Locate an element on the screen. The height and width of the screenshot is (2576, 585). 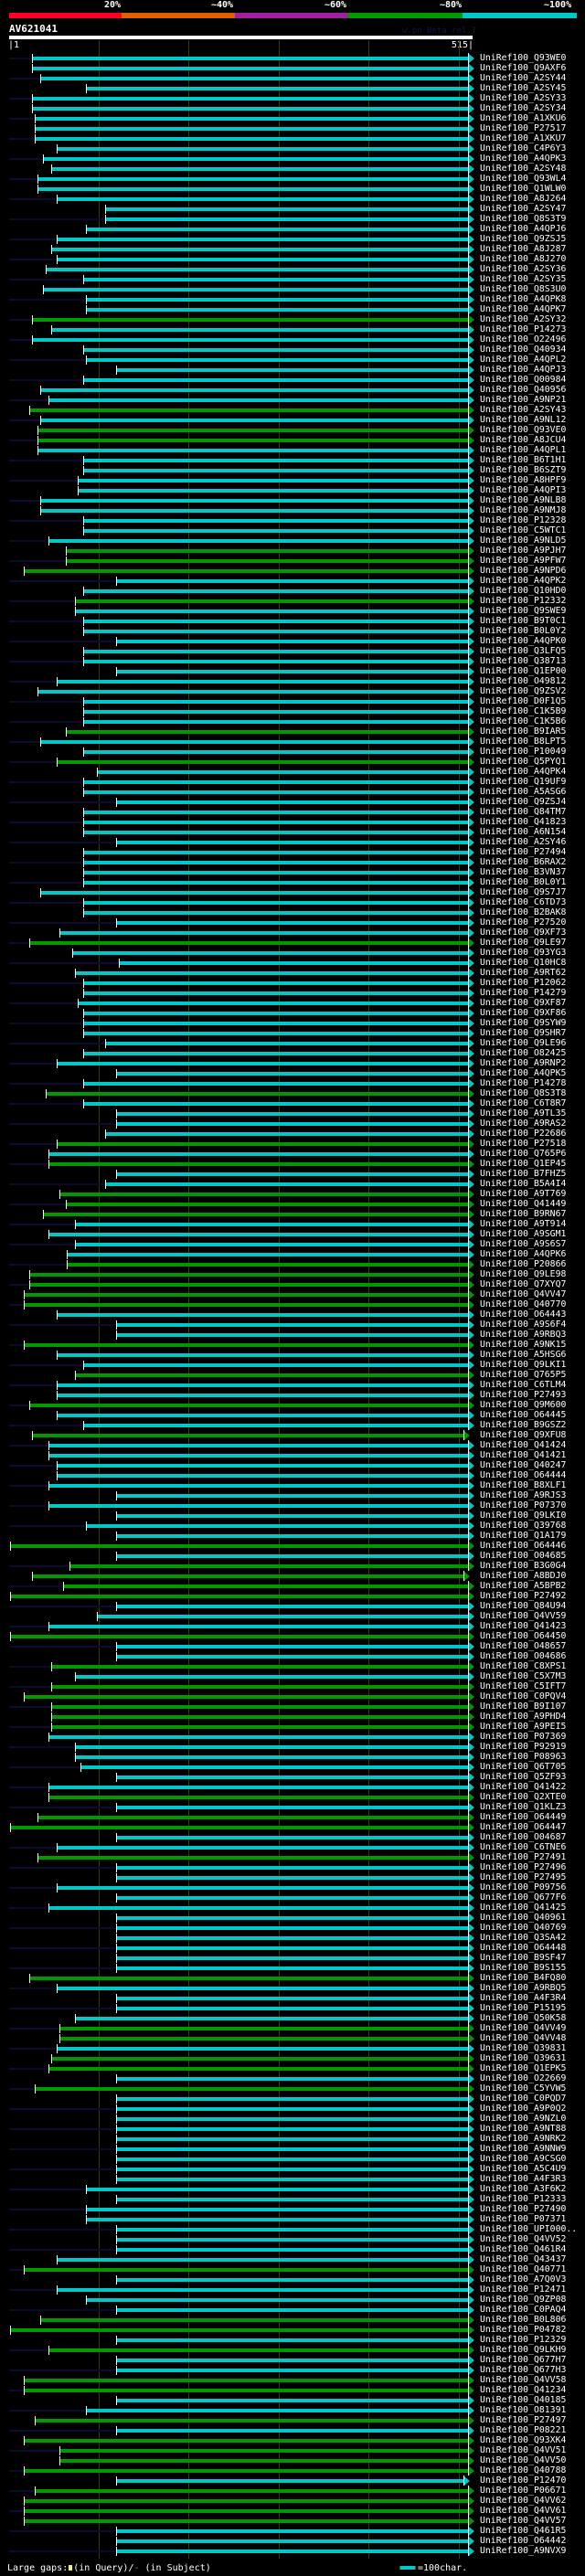
hit-label: UniRef100_A8J270 is located at coordinates (523, 259).